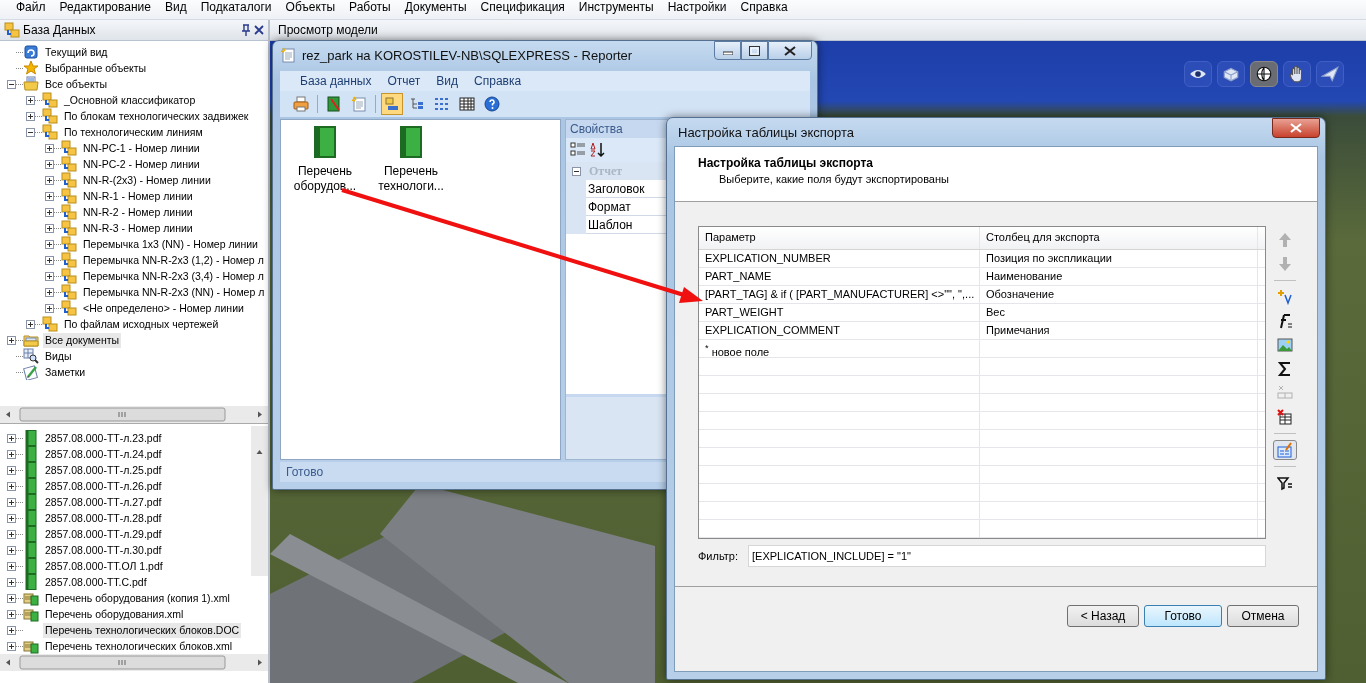  What do you see at coordinates (310, 8) in the screenshot?
I see `menu-item: Объекты` at bounding box center [310, 8].